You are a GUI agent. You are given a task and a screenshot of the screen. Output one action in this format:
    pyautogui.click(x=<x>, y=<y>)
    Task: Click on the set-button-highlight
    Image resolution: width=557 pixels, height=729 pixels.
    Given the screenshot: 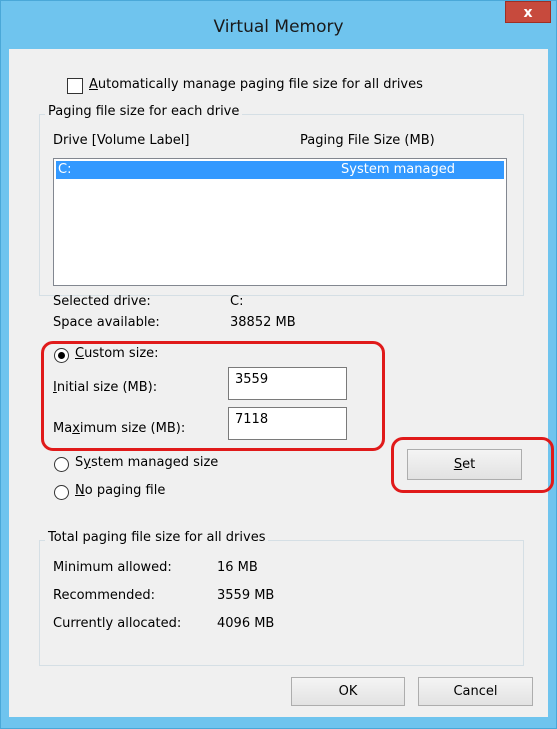 What is the action you would take?
    pyautogui.click(x=472, y=465)
    